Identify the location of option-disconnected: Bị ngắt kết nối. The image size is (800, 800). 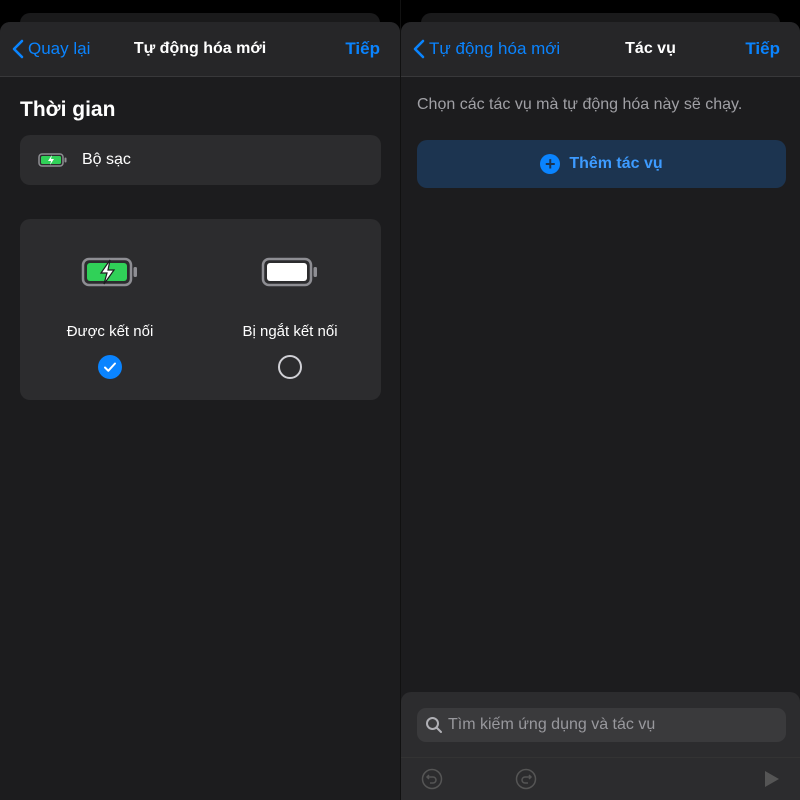
(290, 309).